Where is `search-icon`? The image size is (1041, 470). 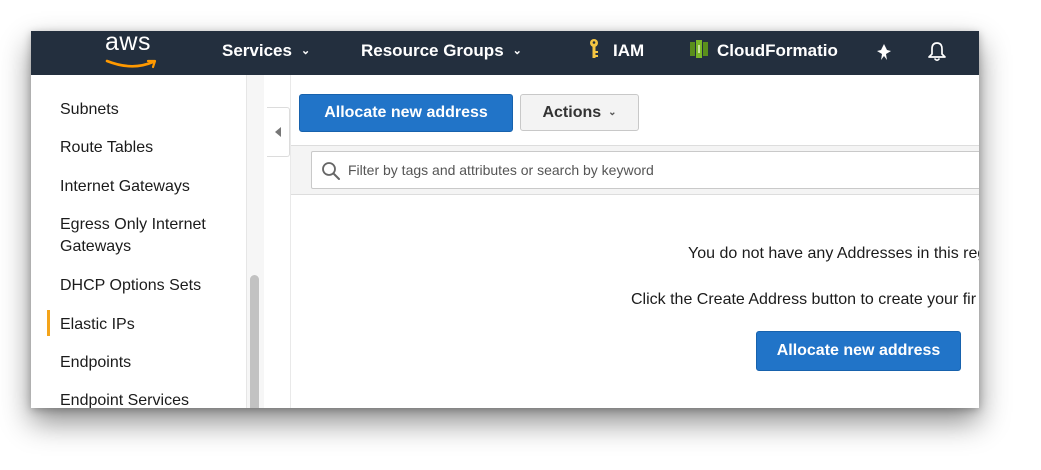 search-icon is located at coordinates (331, 171).